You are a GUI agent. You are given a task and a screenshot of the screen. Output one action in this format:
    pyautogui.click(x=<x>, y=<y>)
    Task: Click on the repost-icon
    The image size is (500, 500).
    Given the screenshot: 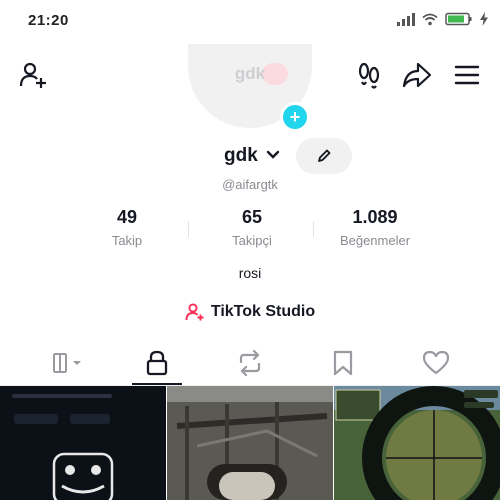 What is the action you would take?
    pyautogui.click(x=250, y=363)
    